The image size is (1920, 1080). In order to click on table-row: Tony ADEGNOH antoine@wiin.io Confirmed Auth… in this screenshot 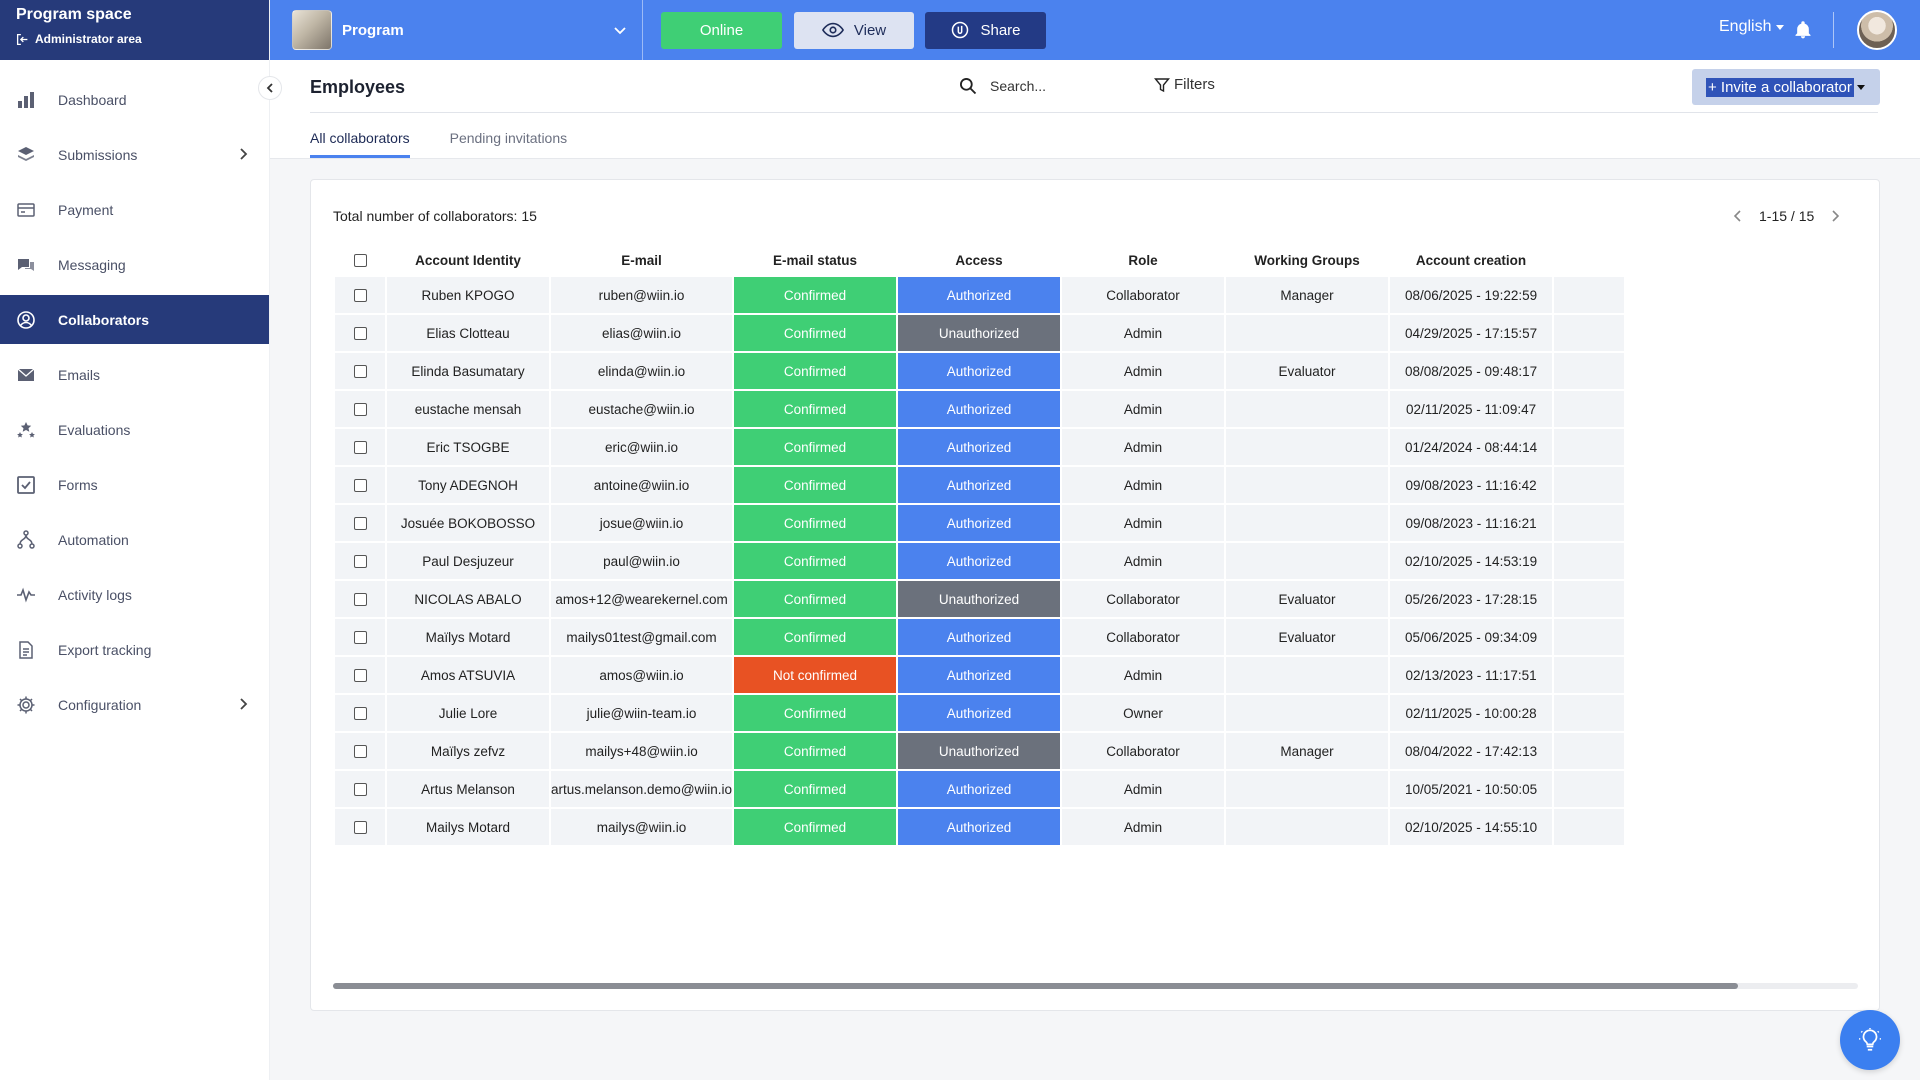, I will do `click(980, 485)`.